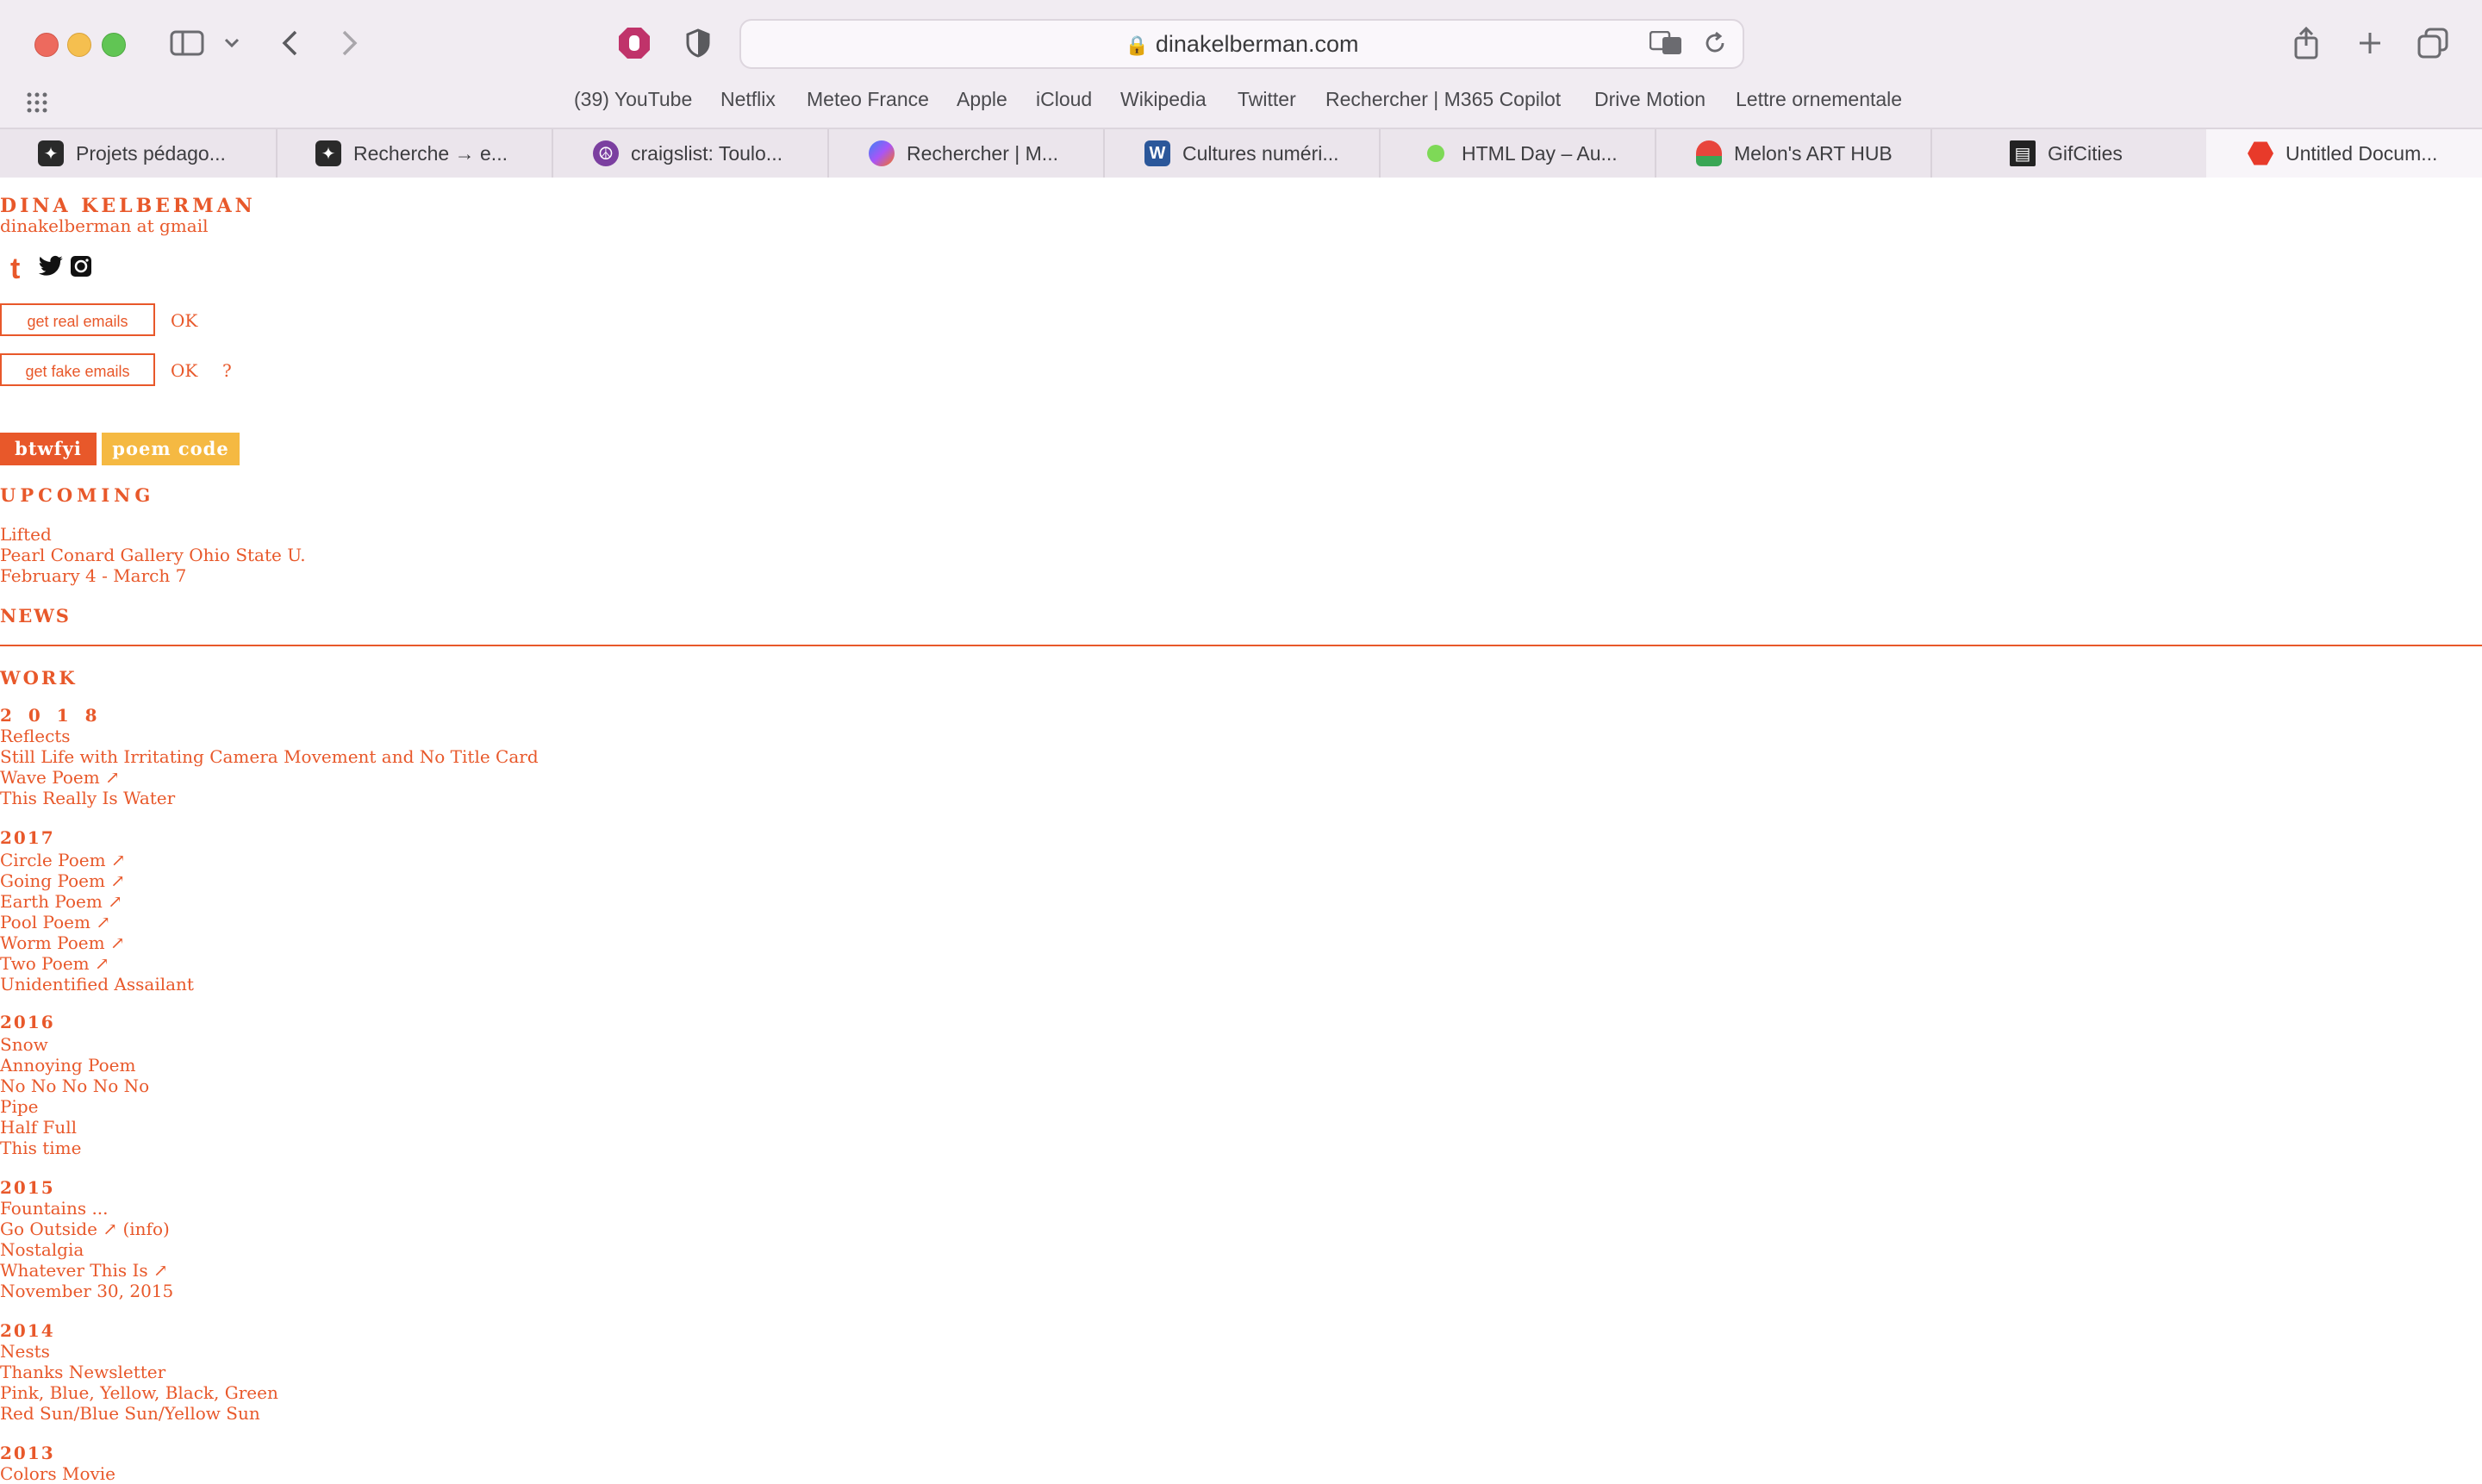  What do you see at coordinates (232, 43) in the screenshot?
I see `chevron-down-icon` at bounding box center [232, 43].